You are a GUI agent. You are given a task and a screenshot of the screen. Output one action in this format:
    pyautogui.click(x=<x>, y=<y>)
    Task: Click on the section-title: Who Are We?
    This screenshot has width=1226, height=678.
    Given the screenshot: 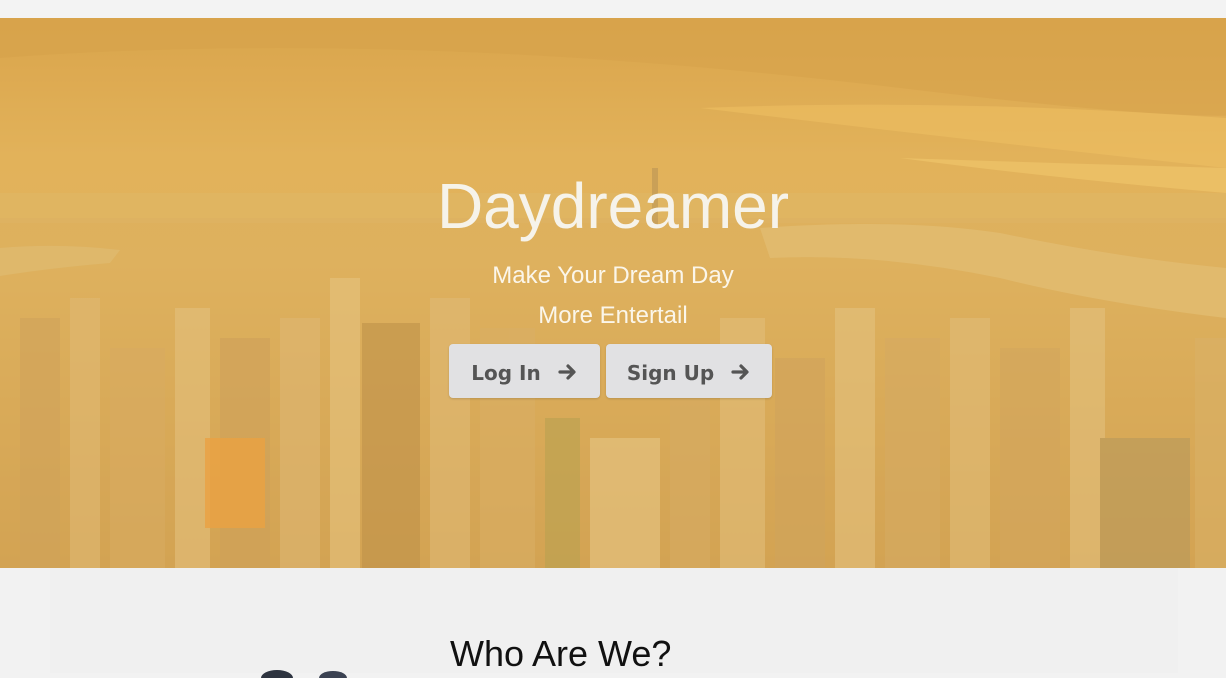 What is the action you would take?
    pyautogui.click(x=561, y=653)
    